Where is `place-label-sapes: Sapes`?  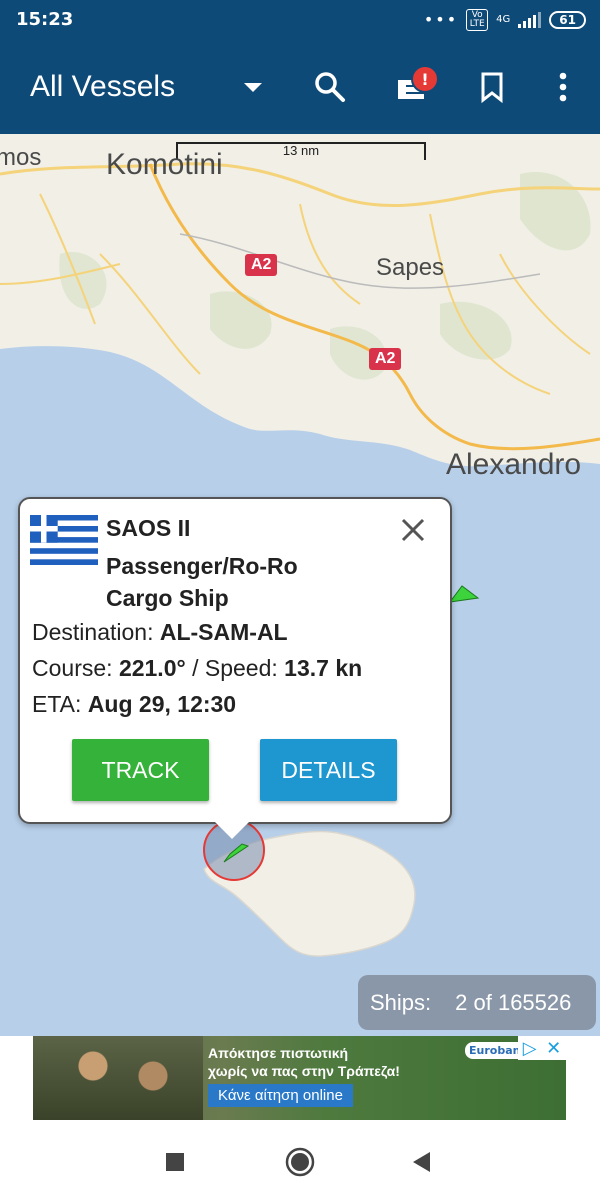 place-label-sapes: Sapes is located at coordinates (410, 267).